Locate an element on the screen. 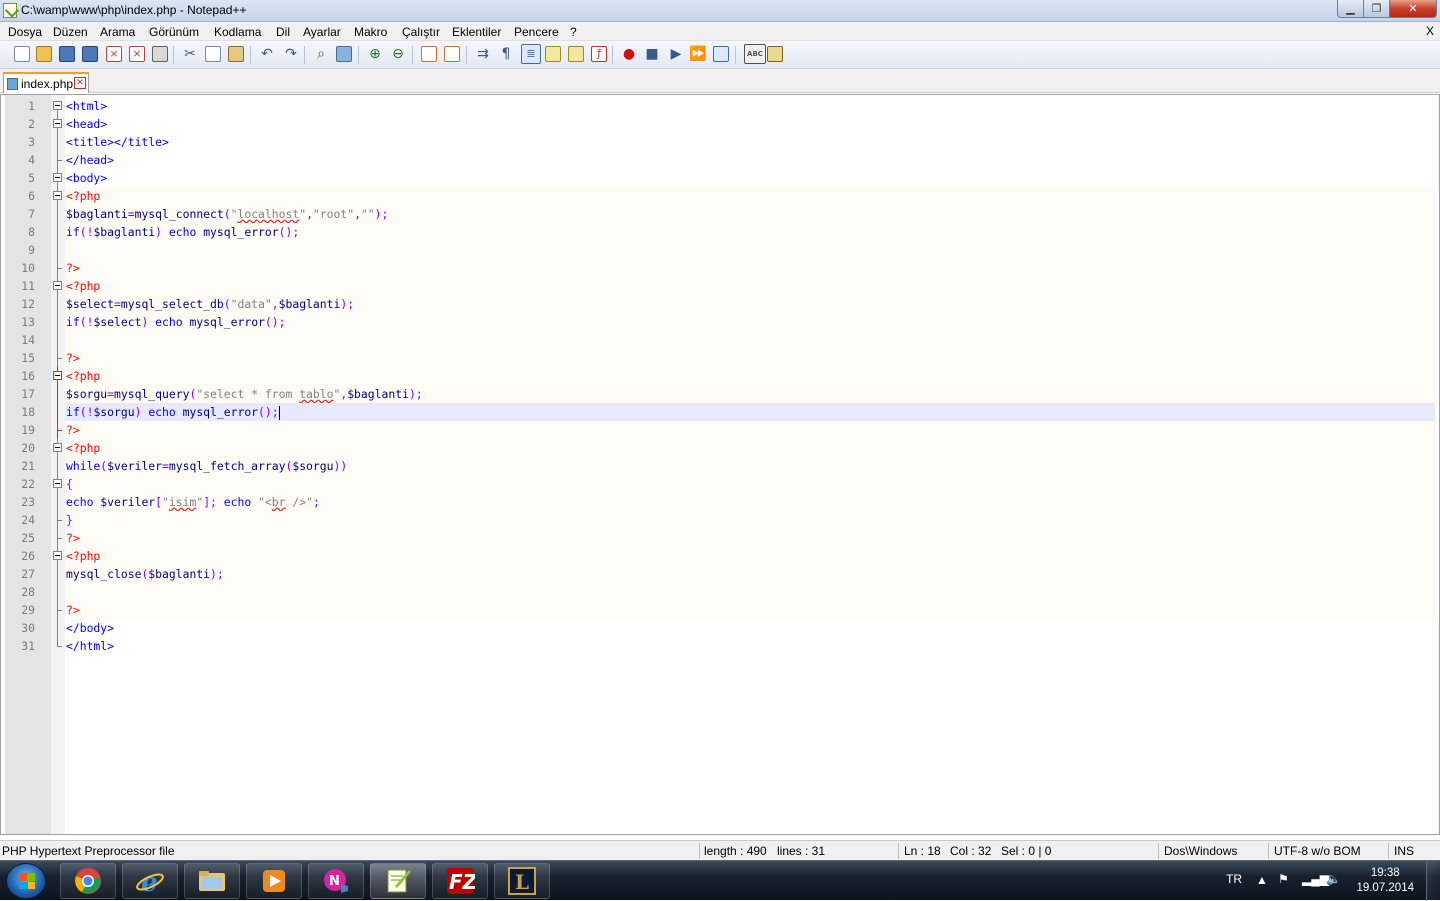  menu-makro: Makro is located at coordinates (370, 32).